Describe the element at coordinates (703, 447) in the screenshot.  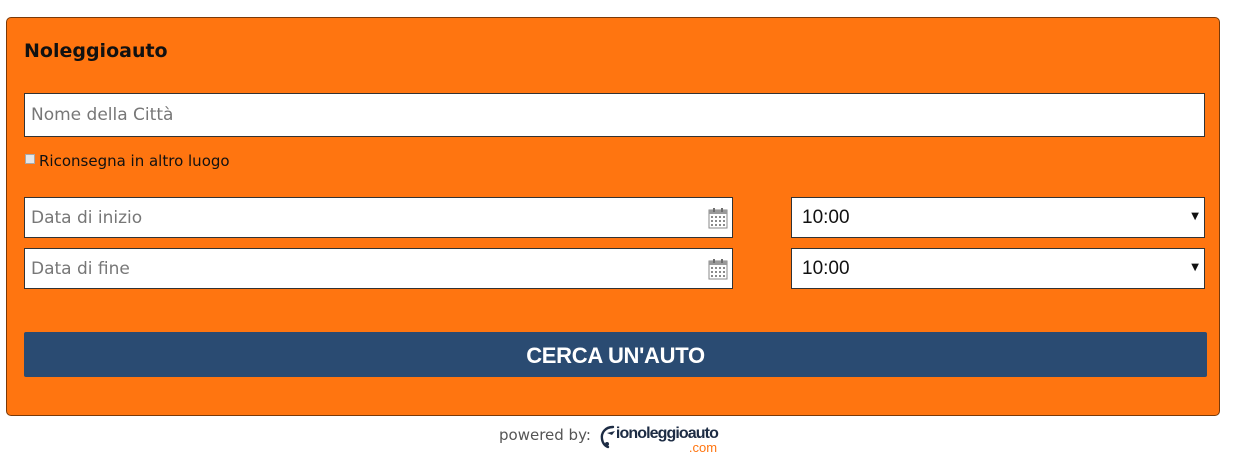
I see `logo-domain: .com` at that location.